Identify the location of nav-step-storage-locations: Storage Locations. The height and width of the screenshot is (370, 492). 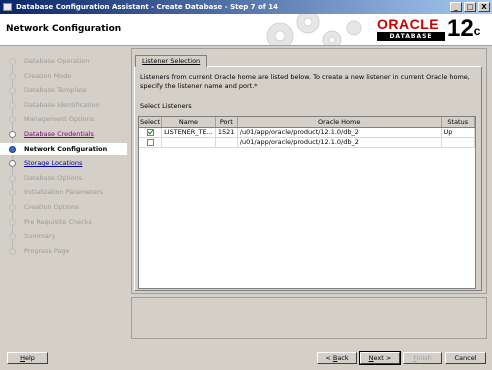
(63, 163).